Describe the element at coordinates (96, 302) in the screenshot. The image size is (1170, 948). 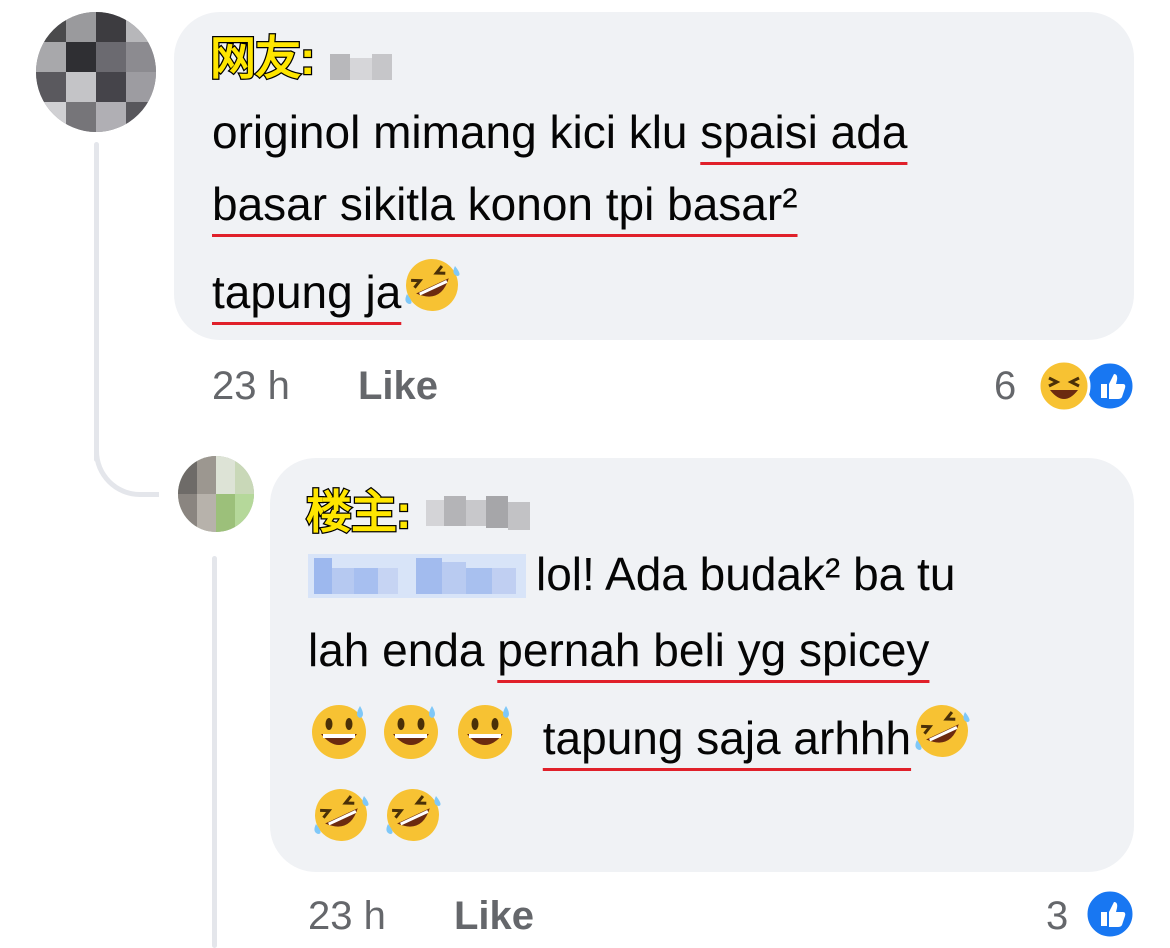
I see `thread-connector-vertical` at that location.